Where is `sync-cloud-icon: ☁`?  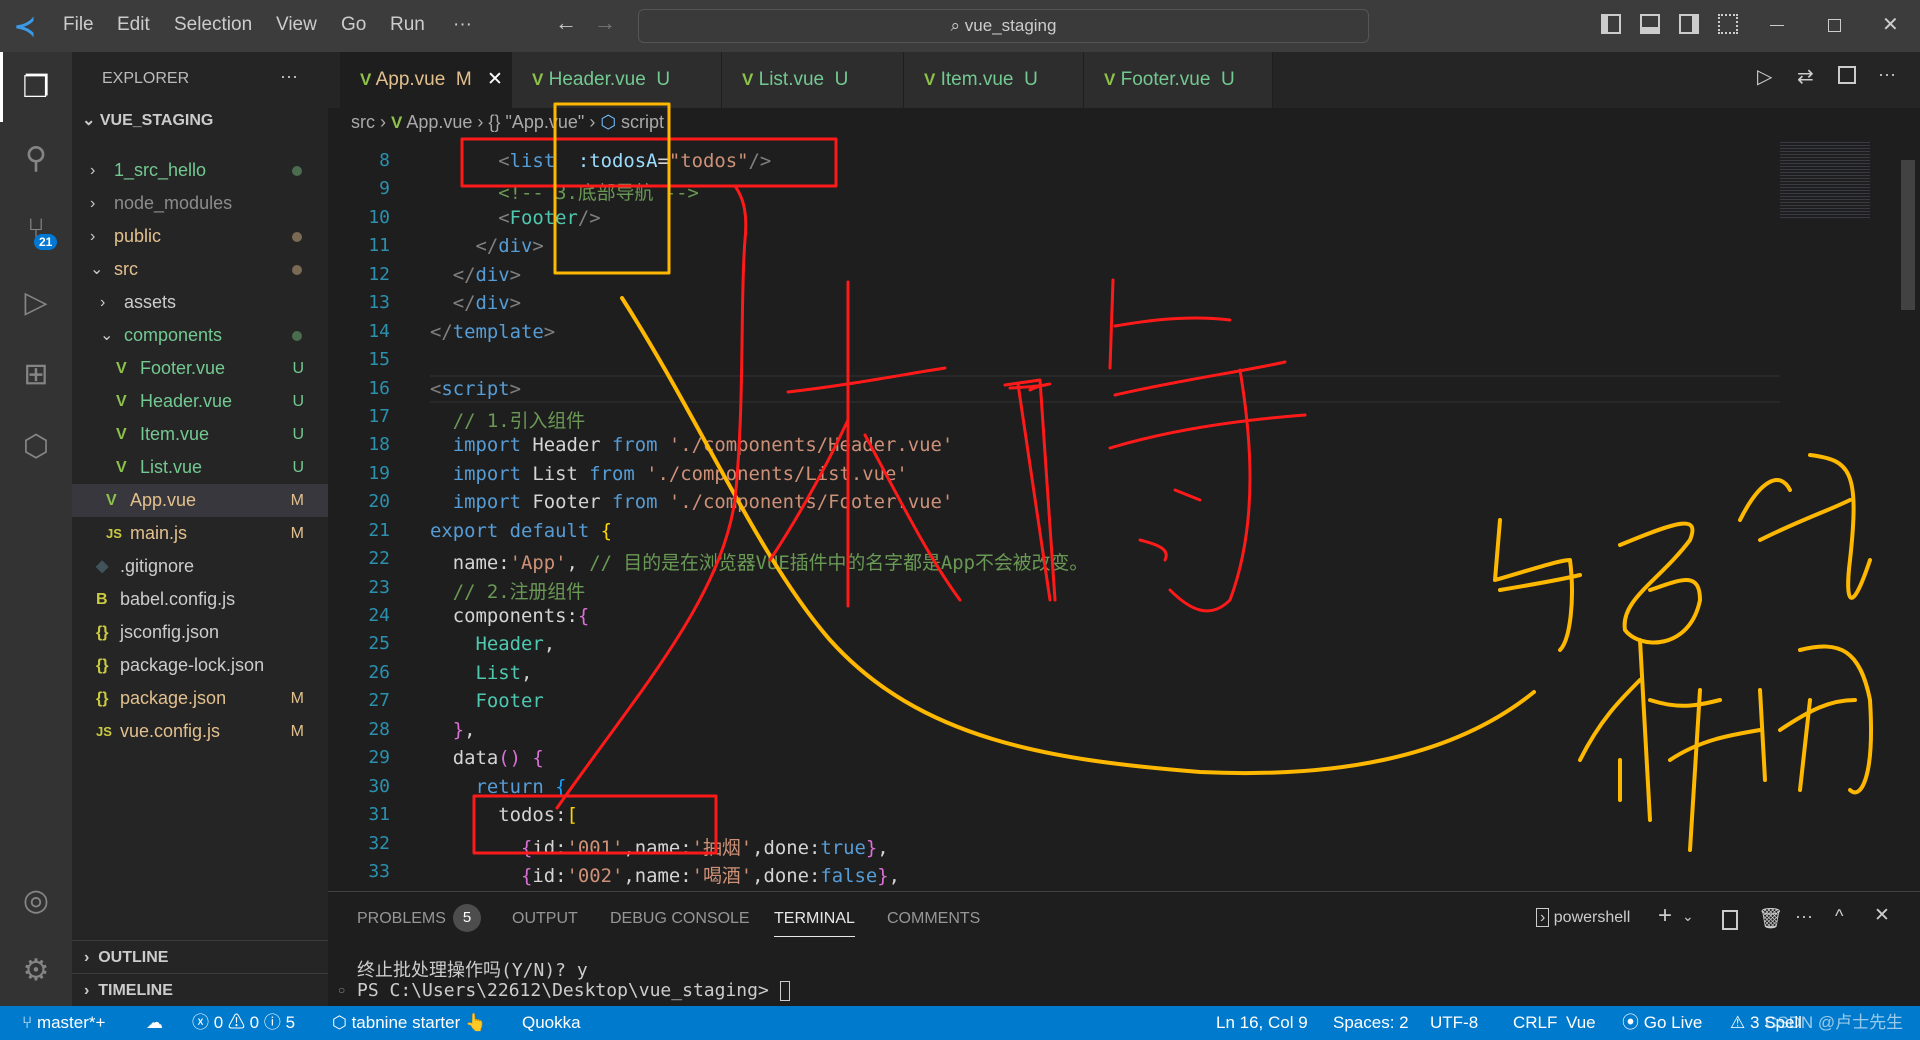
sync-cloud-icon: ☁ is located at coordinates (154, 1023).